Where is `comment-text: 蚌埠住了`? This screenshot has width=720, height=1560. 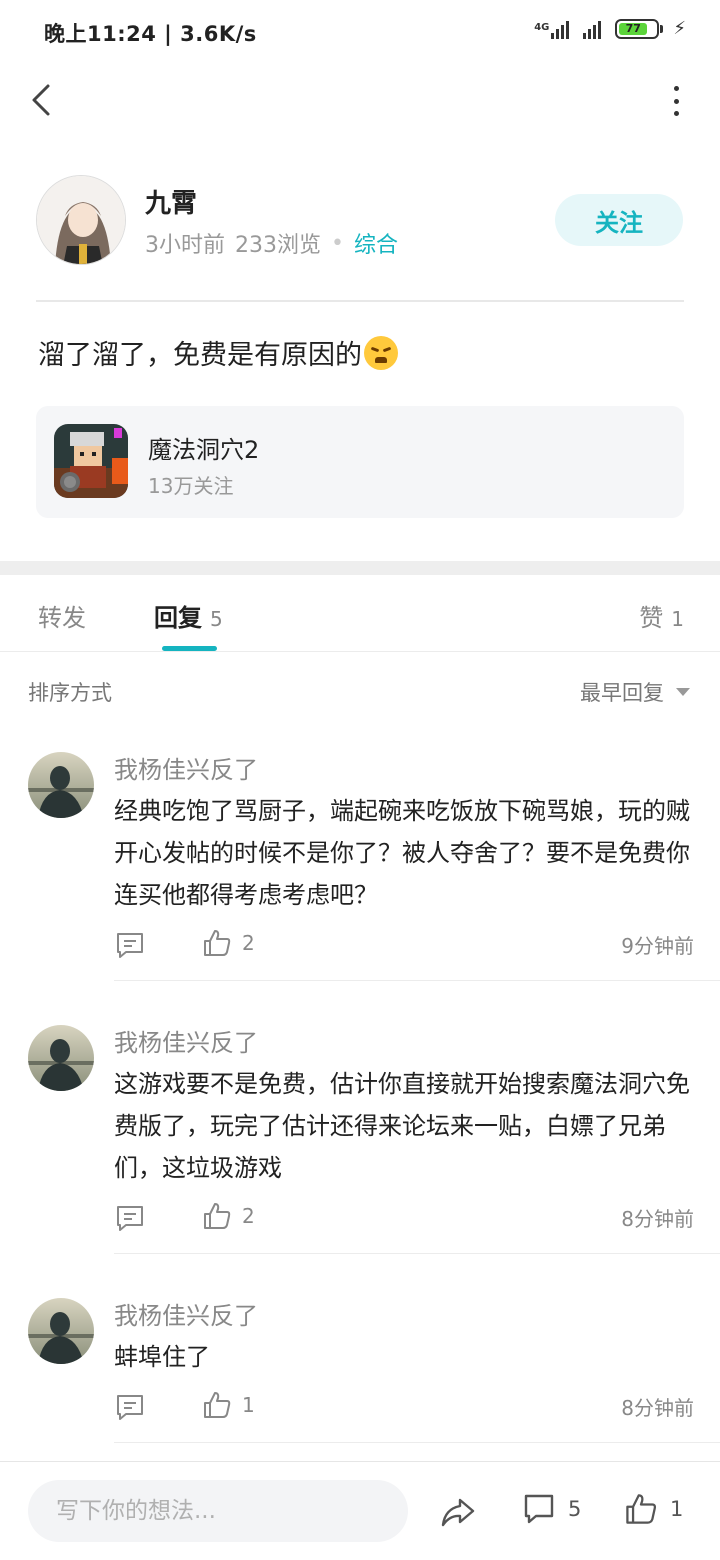 comment-text: 蚌埠住了 is located at coordinates (162, 1357).